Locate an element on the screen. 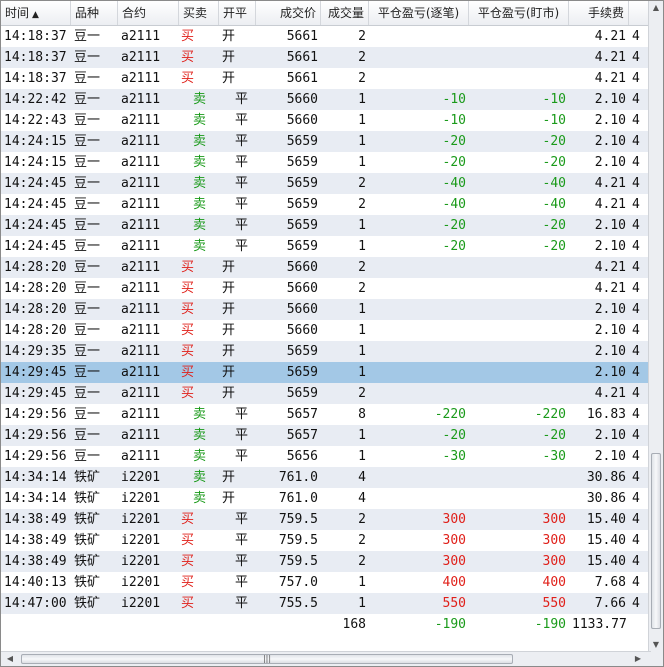  cell-pnl_trade: 550 is located at coordinates (454, 603).